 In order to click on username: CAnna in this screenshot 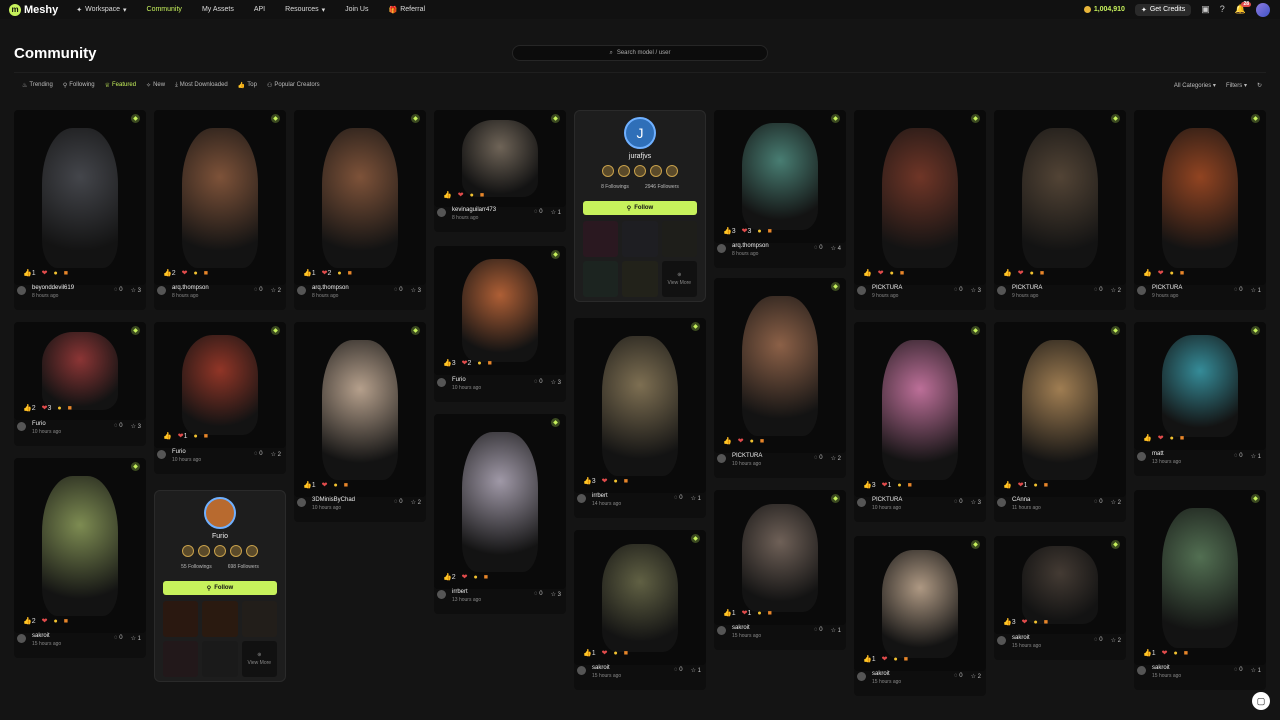, I will do `click(1021, 500)`.